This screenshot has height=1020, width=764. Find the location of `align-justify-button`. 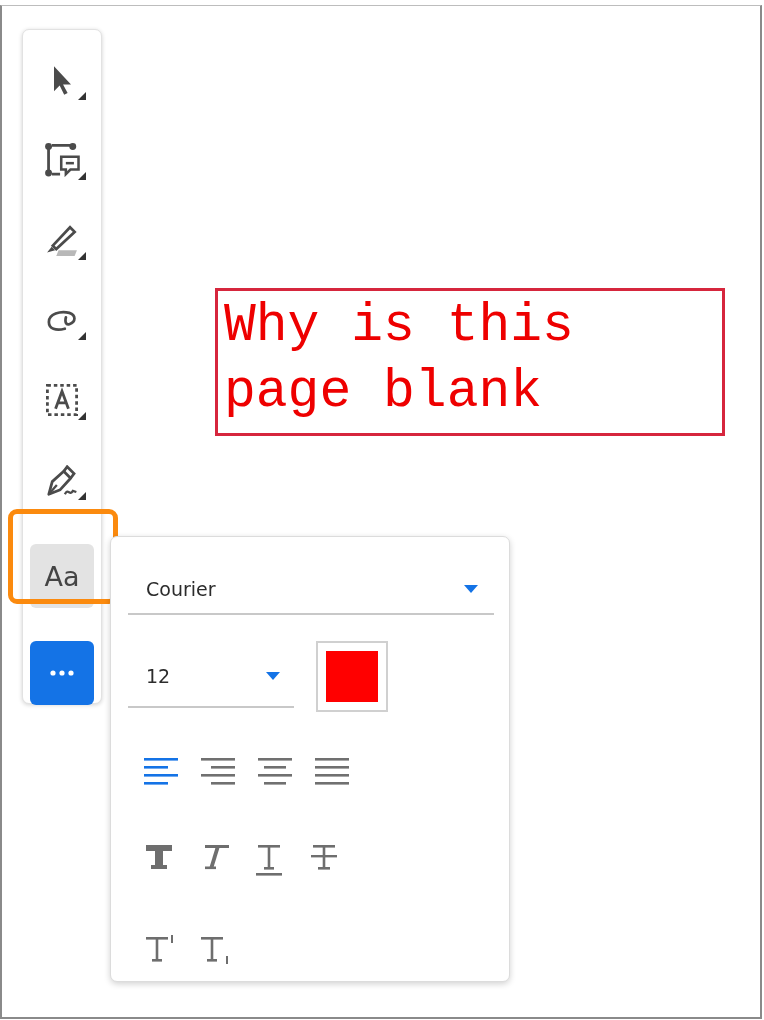

align-justify-button is located at coordinates (332, 771).